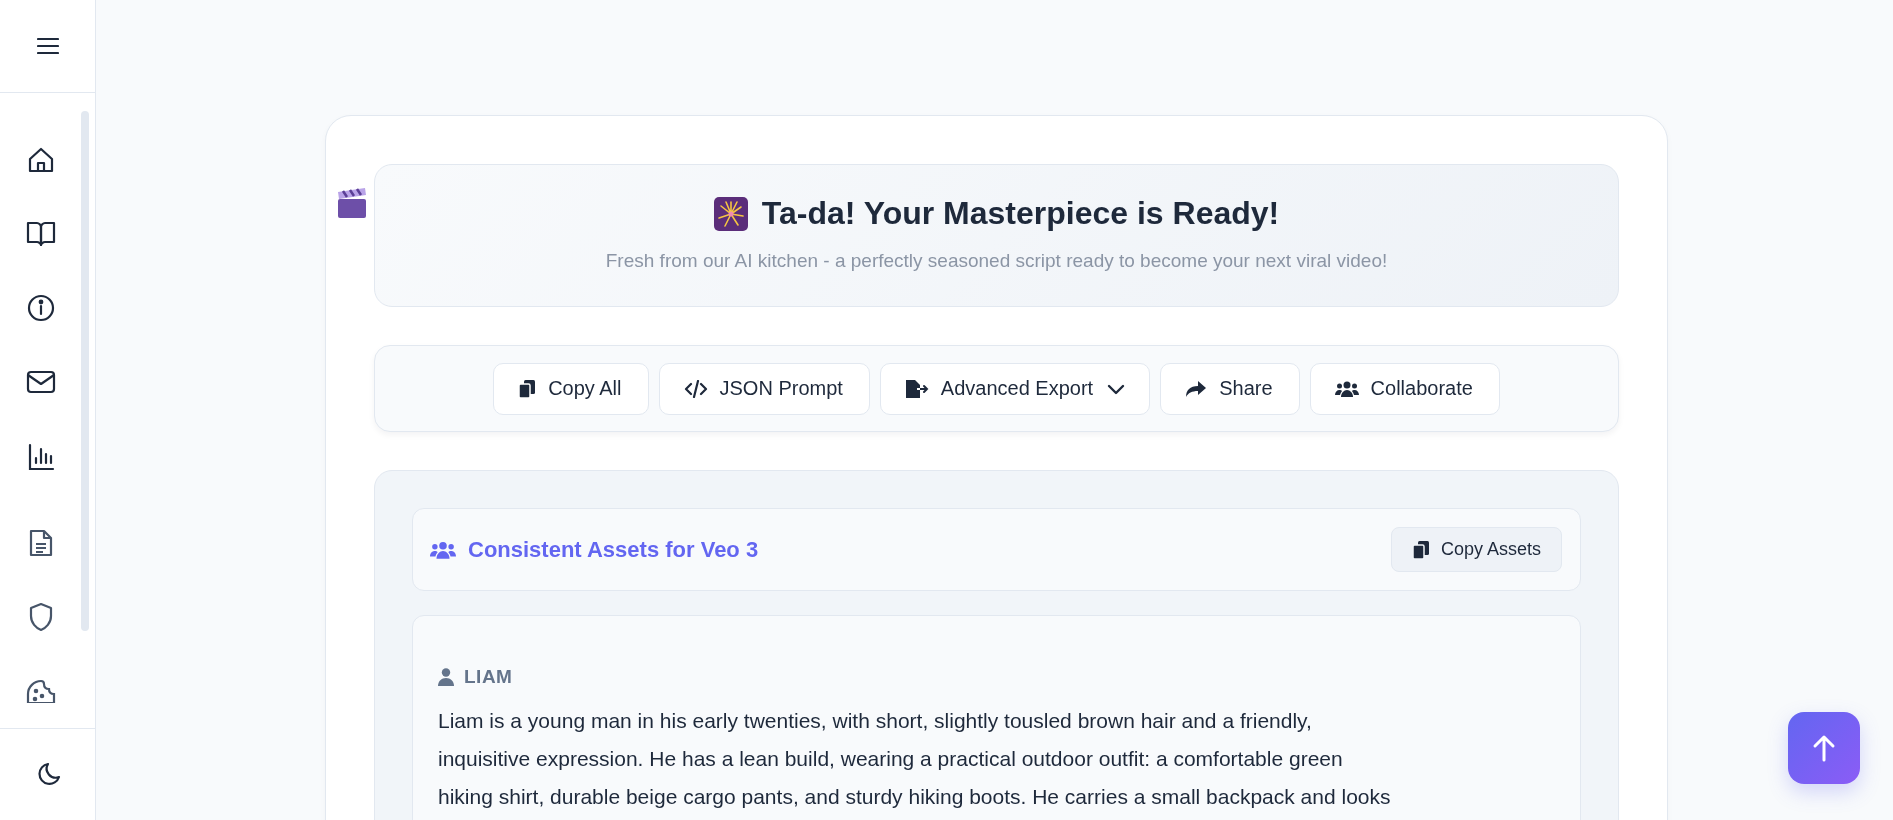 This screenshot has width=1893, height=820. I want to click on fireworks-icon, so click(730, 213).